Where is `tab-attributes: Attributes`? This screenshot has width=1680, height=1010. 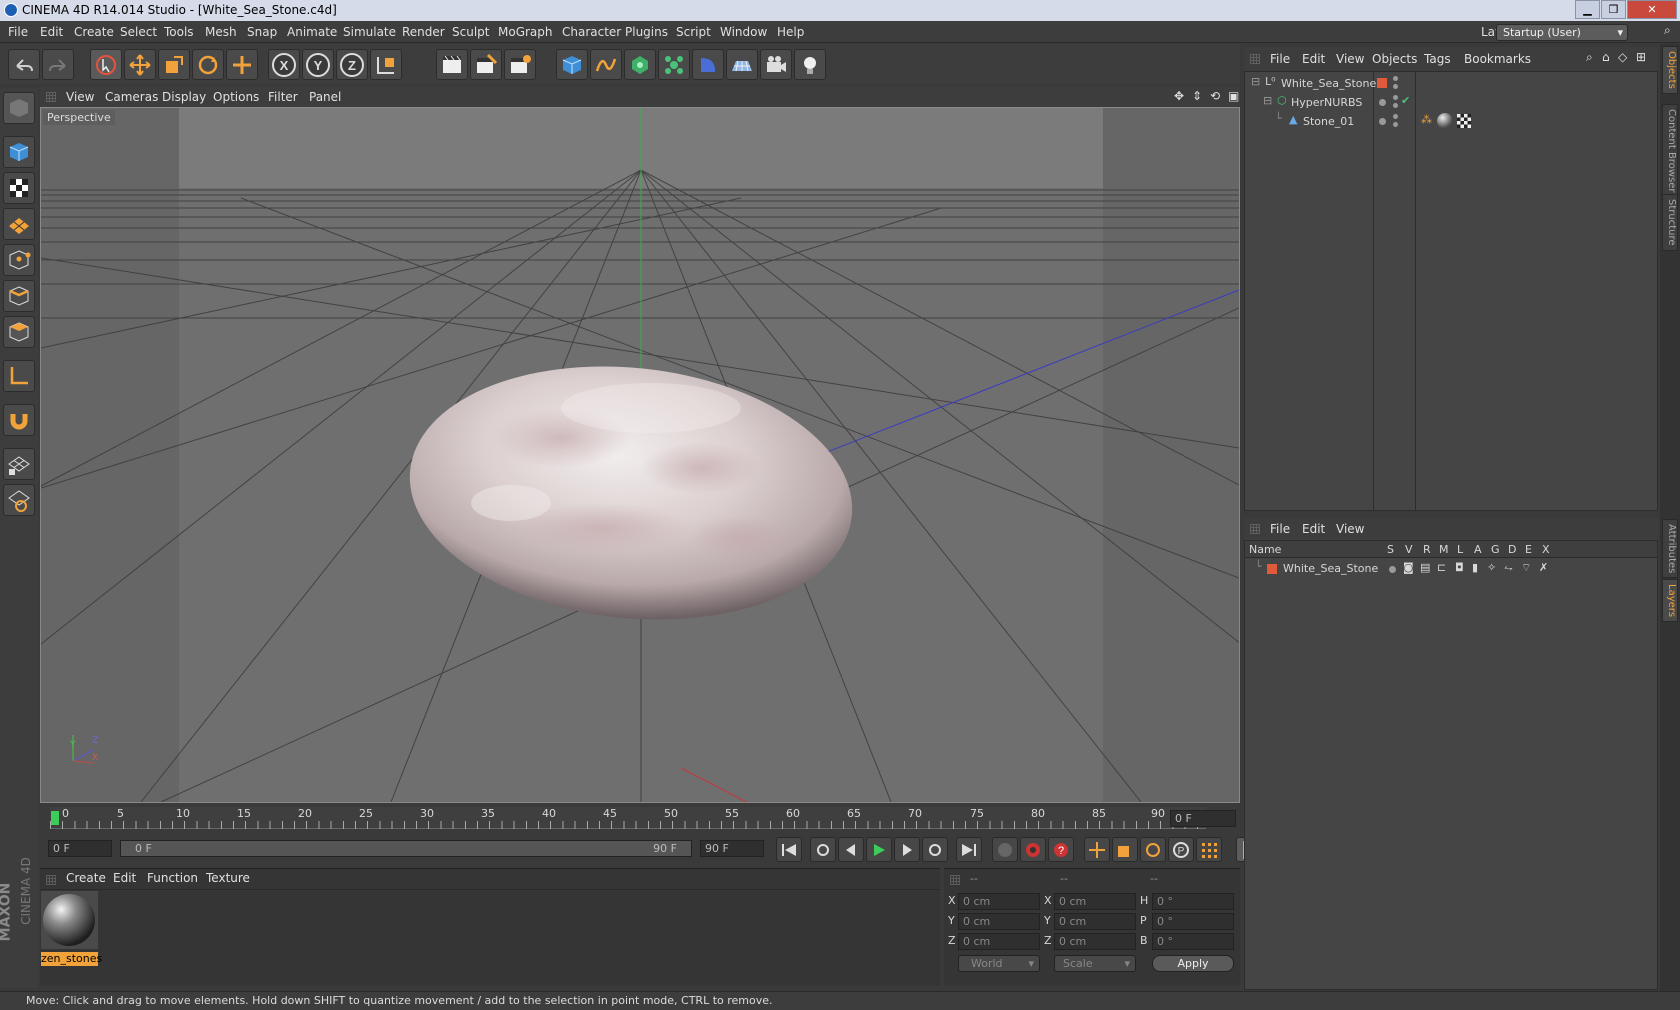 tab-attributes: Attributes is located at coordinates (1670, 549).